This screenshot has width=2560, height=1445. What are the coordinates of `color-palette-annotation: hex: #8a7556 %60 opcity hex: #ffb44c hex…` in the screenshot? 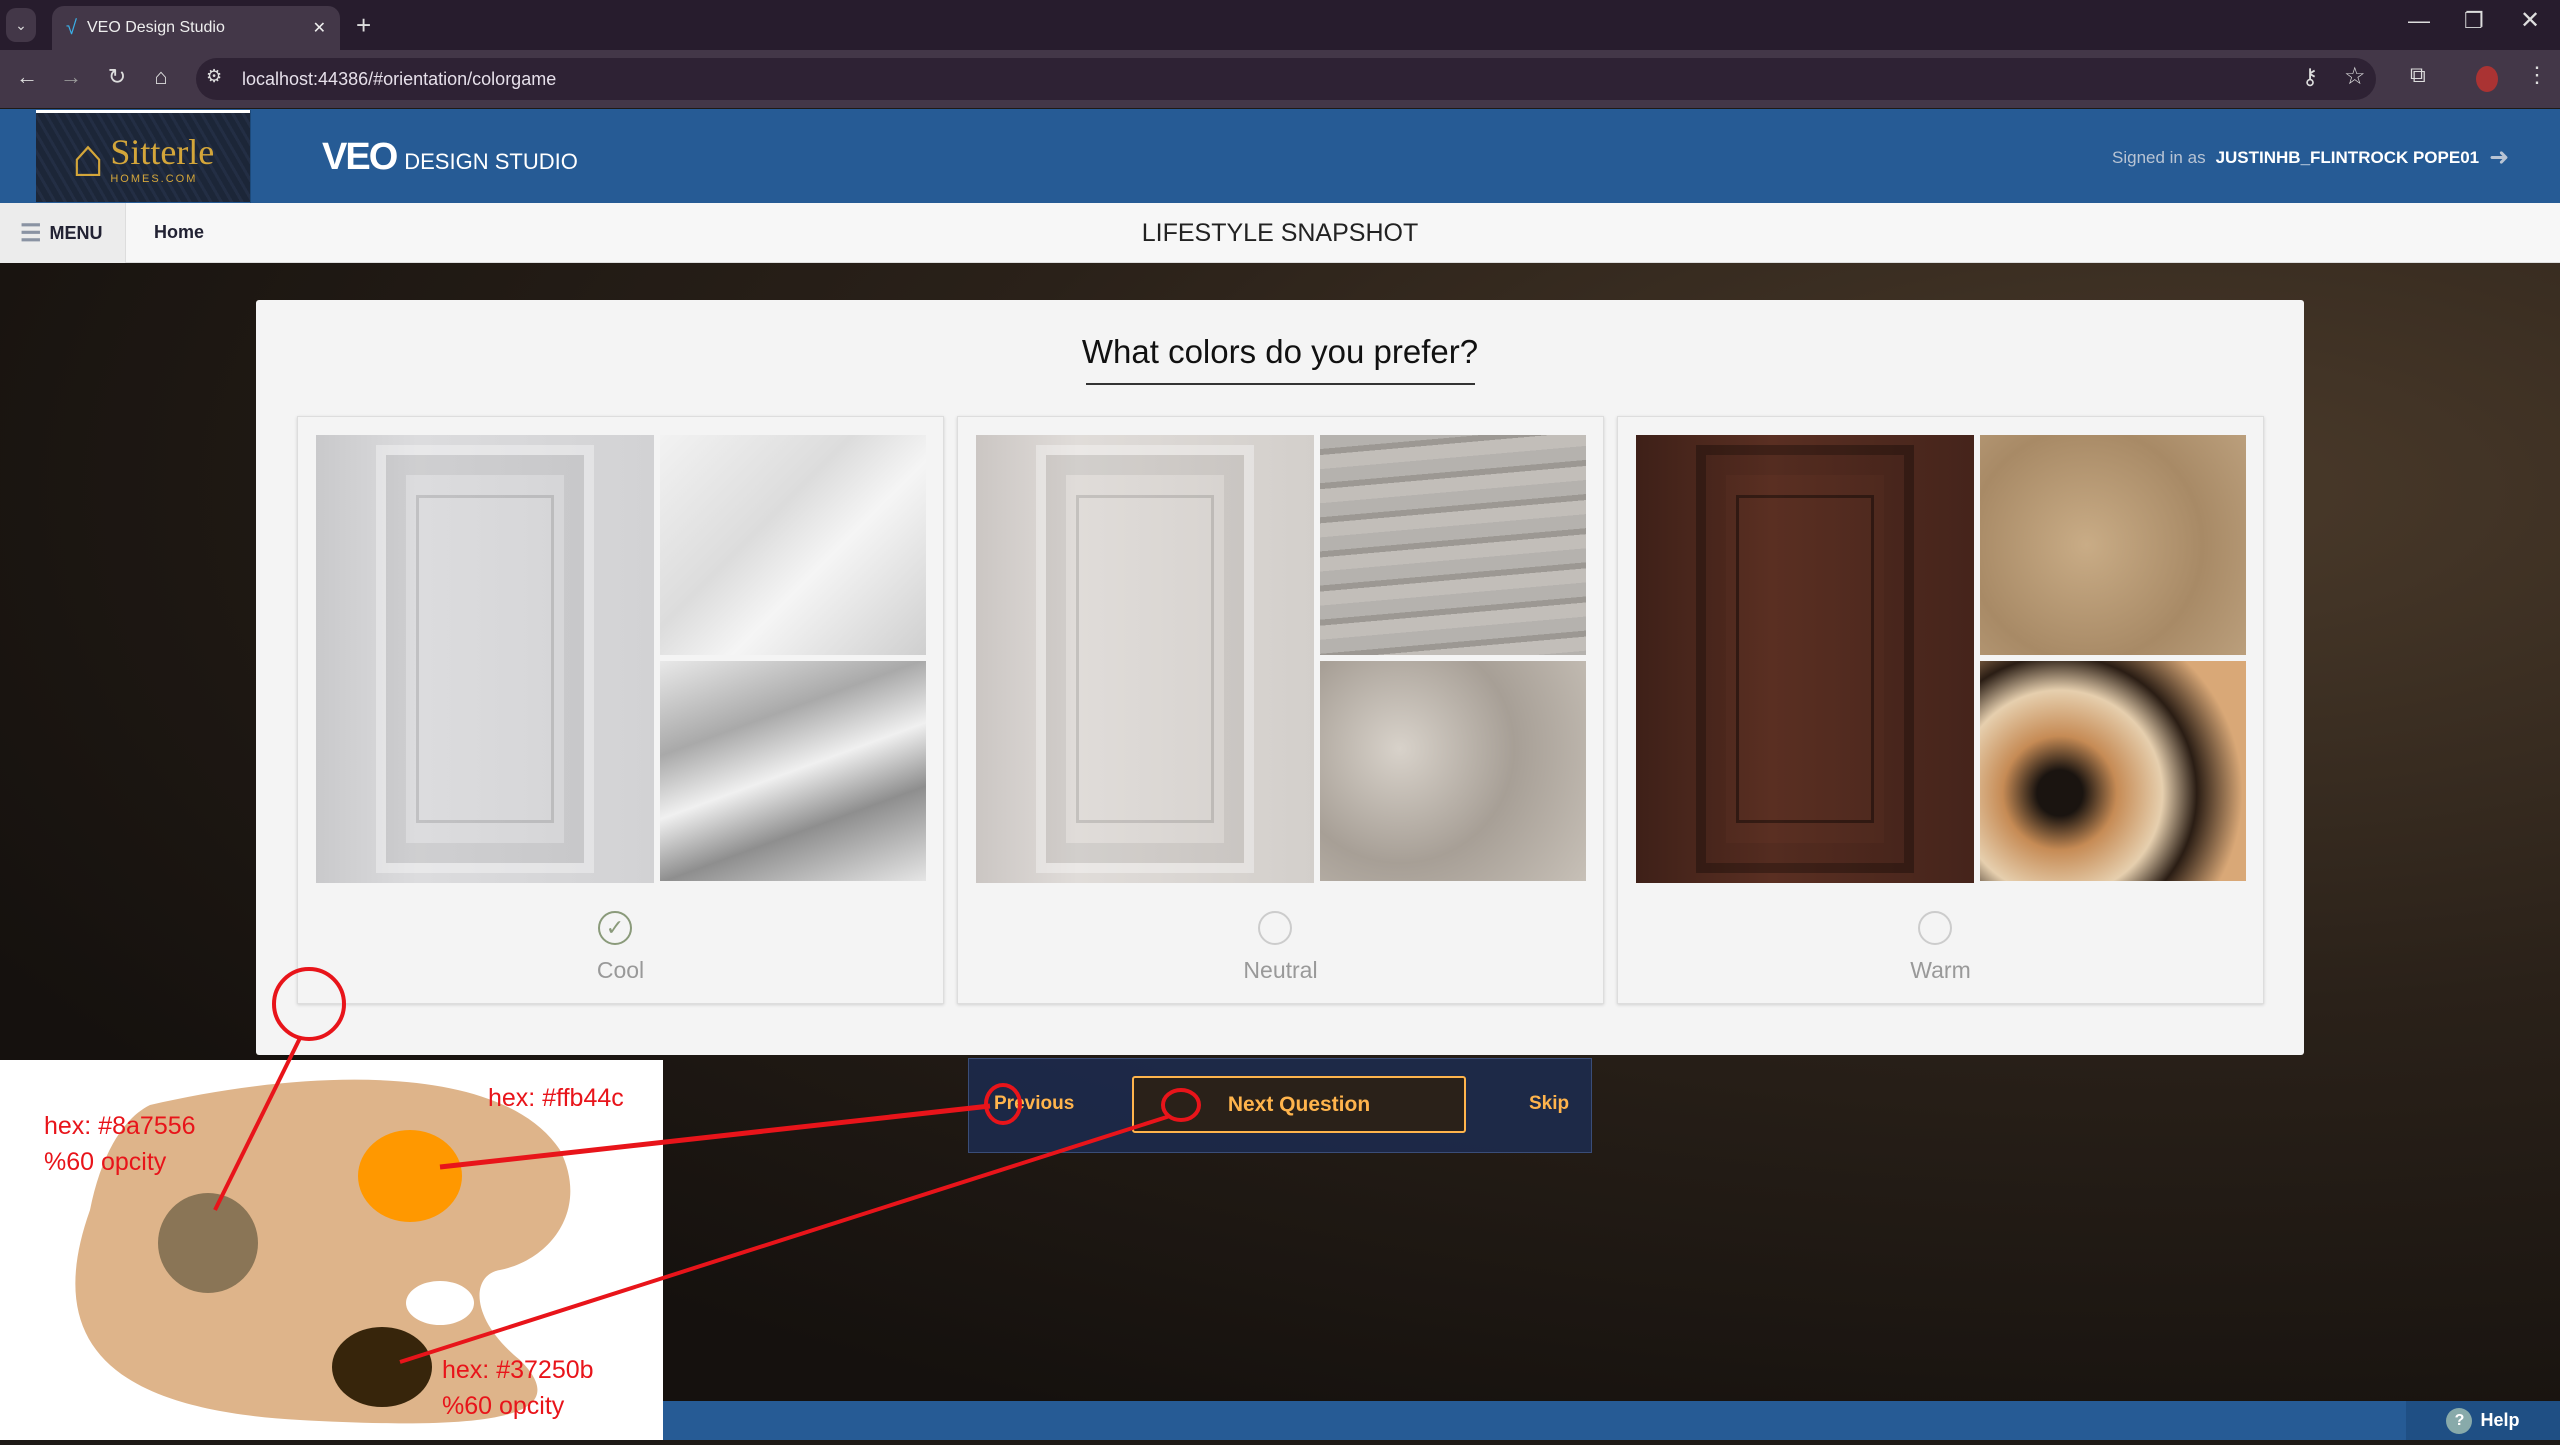 It's located at (331, 1250).